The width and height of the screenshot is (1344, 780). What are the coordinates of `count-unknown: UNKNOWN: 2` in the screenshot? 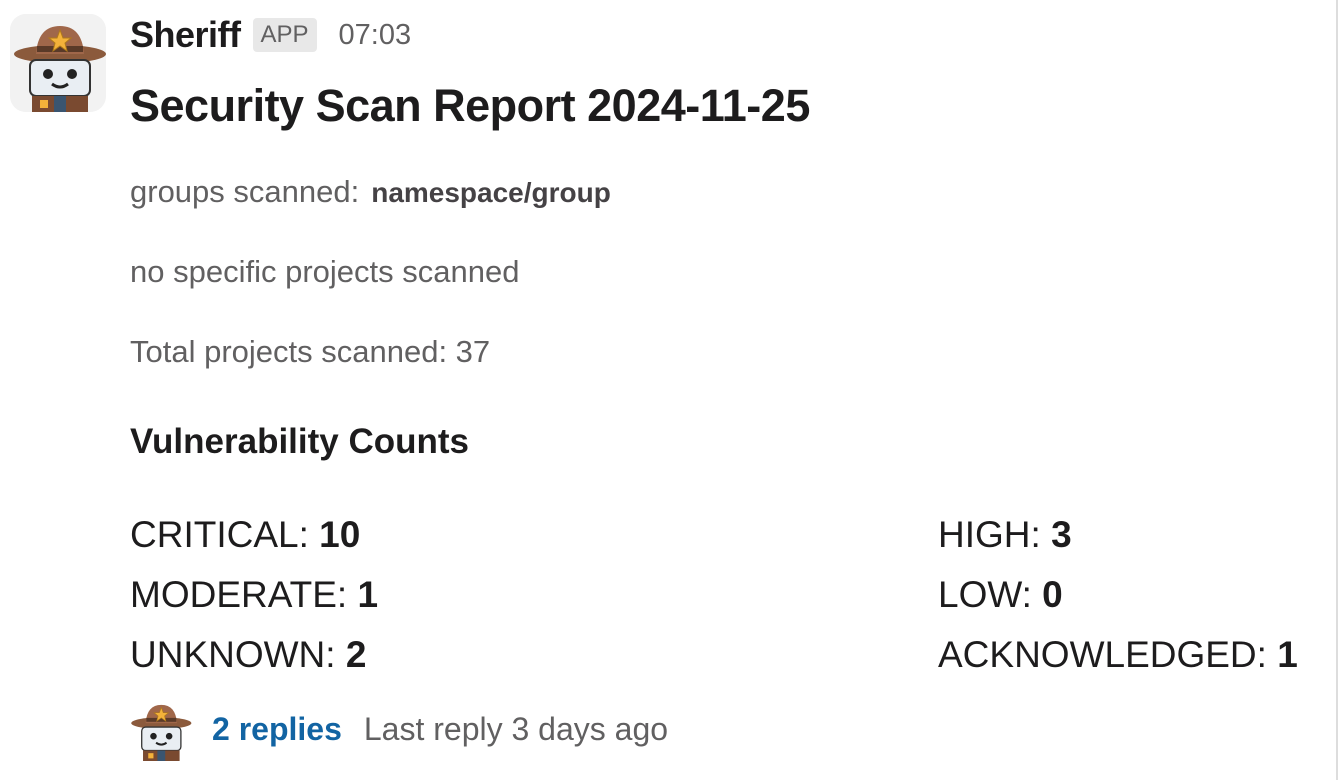 It's located at (248, 655).